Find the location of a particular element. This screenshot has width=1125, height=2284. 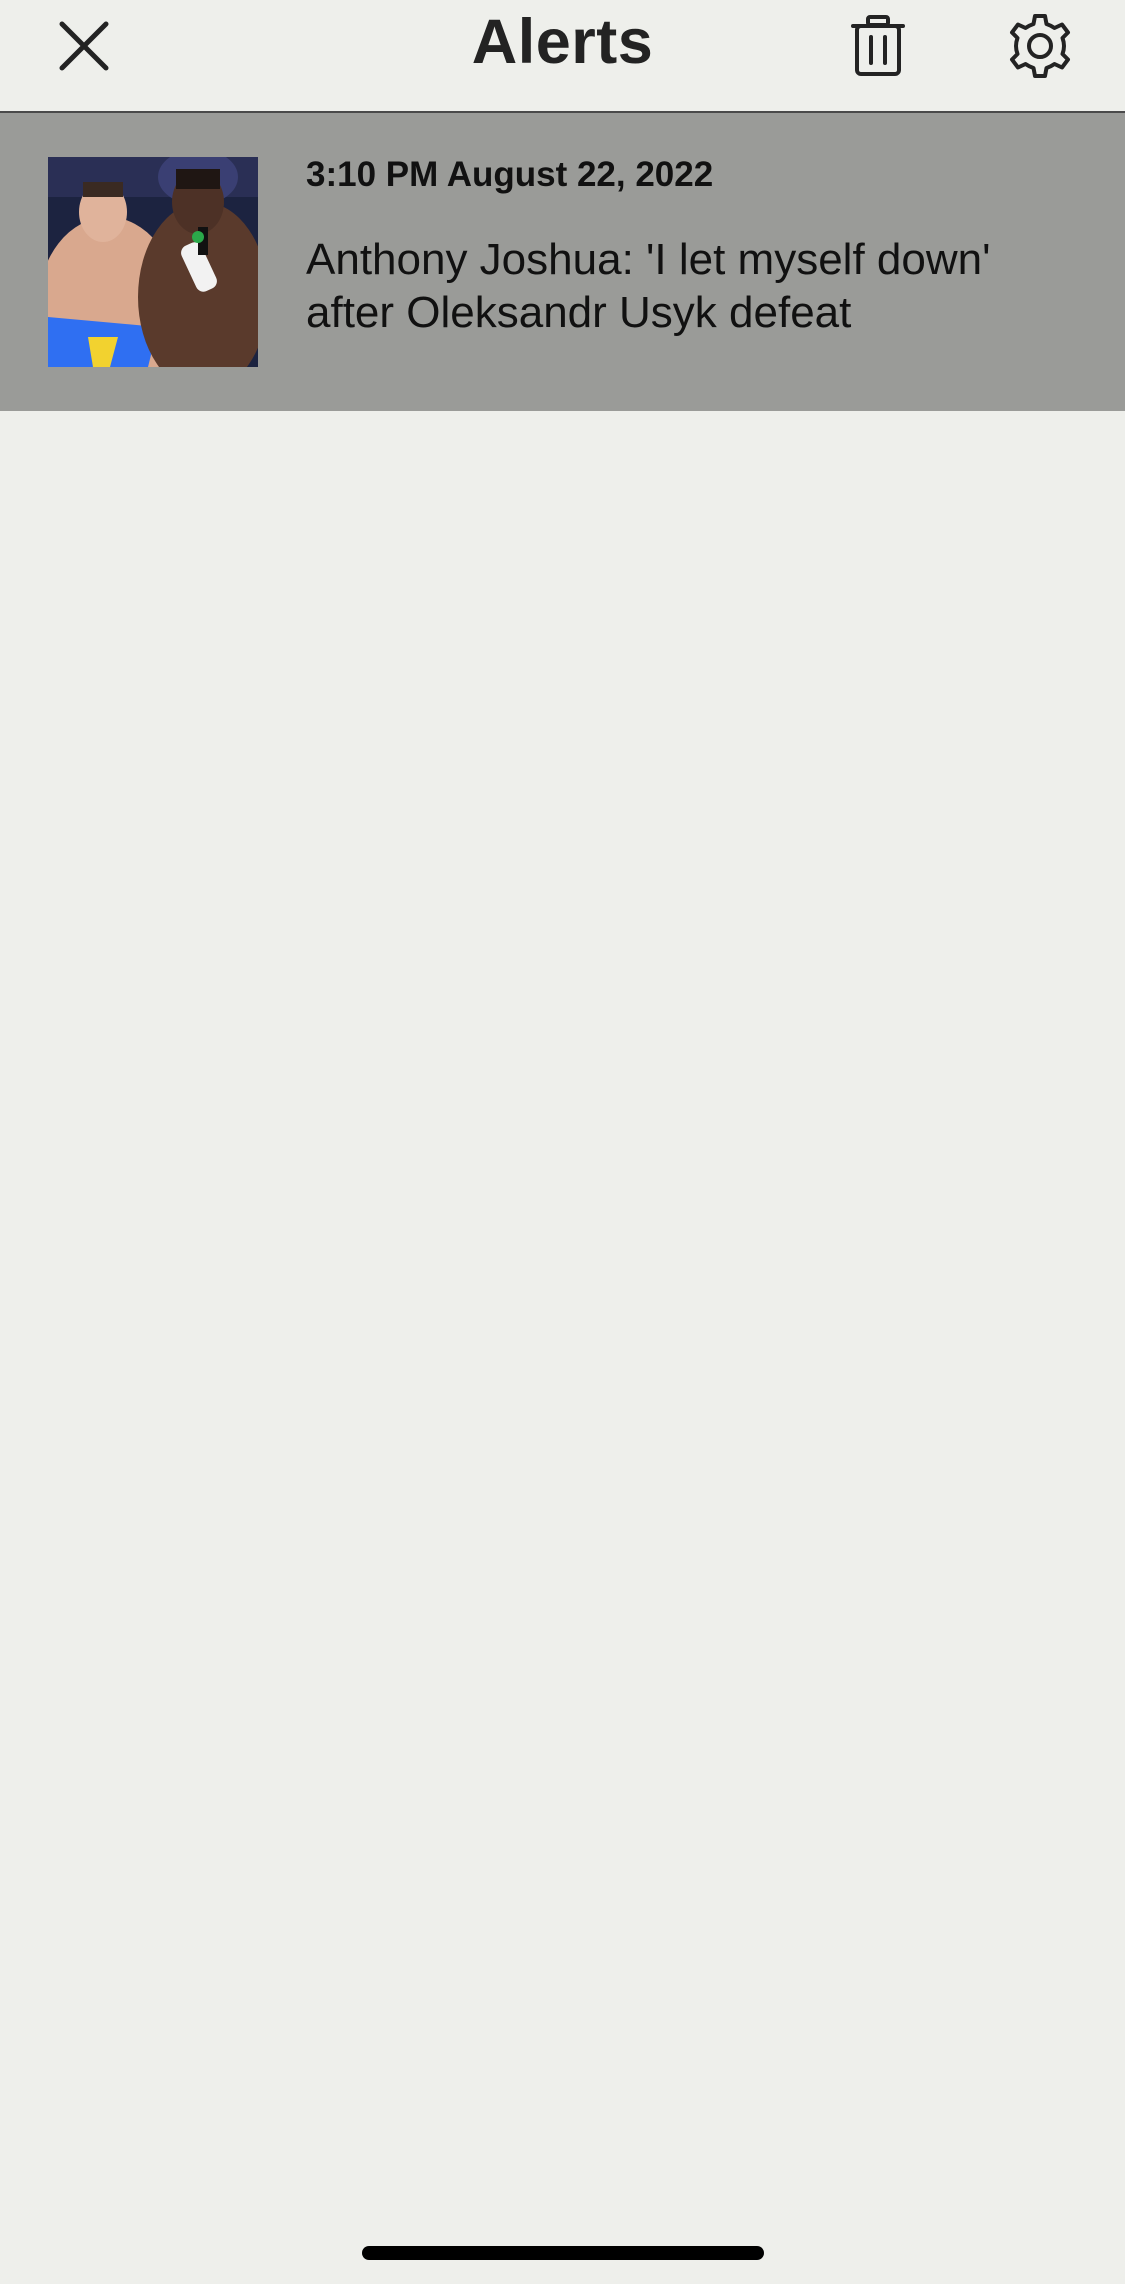

alert-thumbnail is located at coordinates (153, 262).